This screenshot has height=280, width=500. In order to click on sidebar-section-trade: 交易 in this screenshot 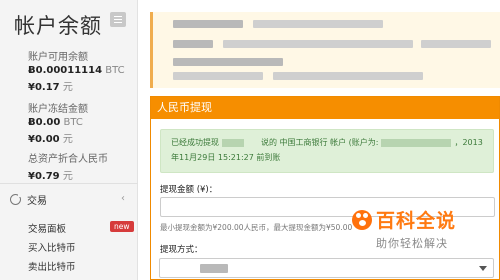, I will do `click(28, 199)`.